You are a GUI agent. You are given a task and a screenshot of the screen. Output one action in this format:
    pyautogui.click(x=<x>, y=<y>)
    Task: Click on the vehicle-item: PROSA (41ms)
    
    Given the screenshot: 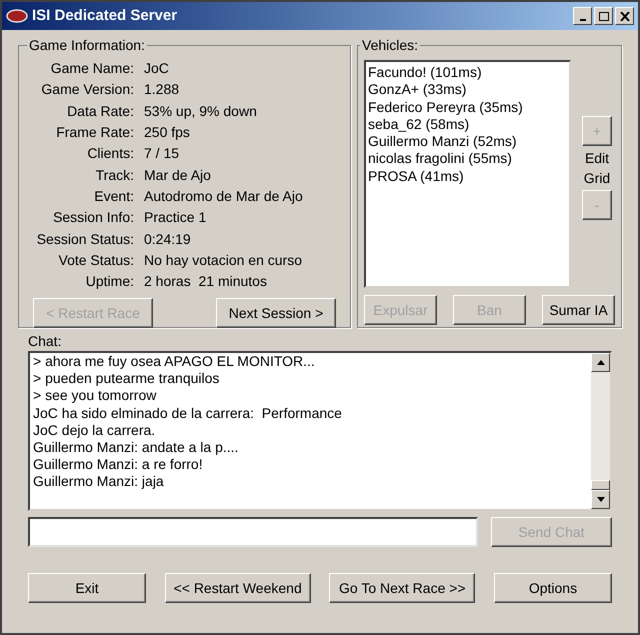 What is the action you would take?
    pyautogui.click(x=467, y=177)
    